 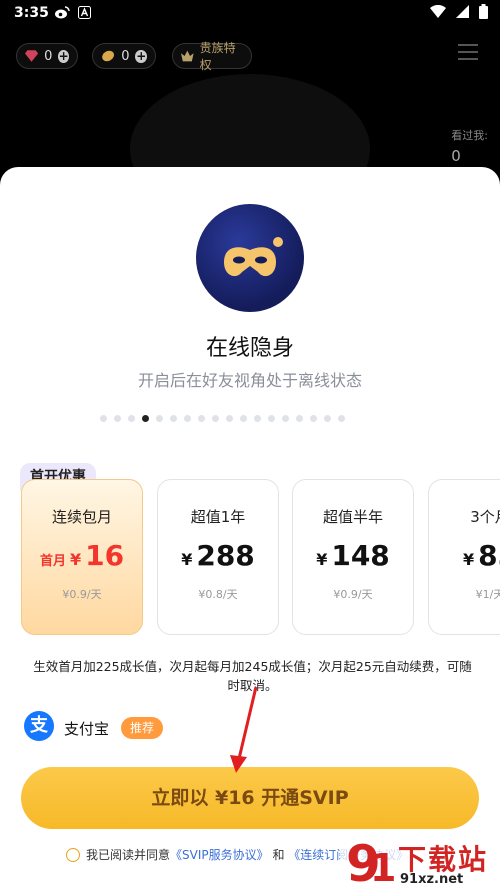 I want to click on annotation-arrow, so click(x=244, y=729).